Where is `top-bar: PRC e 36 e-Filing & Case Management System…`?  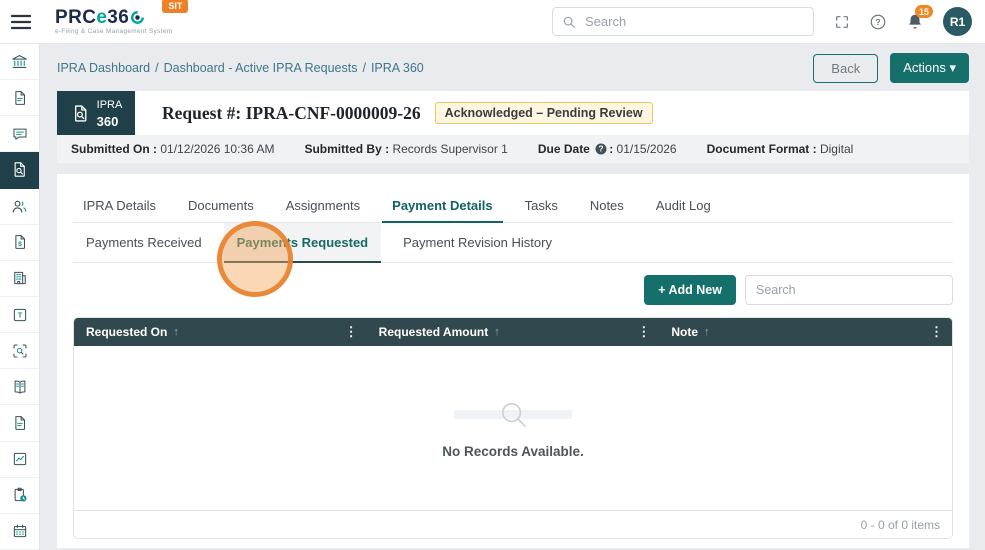 top-bar: PRC e 36 e-Filing & Case Management System… is located at coordinates (492, 22).